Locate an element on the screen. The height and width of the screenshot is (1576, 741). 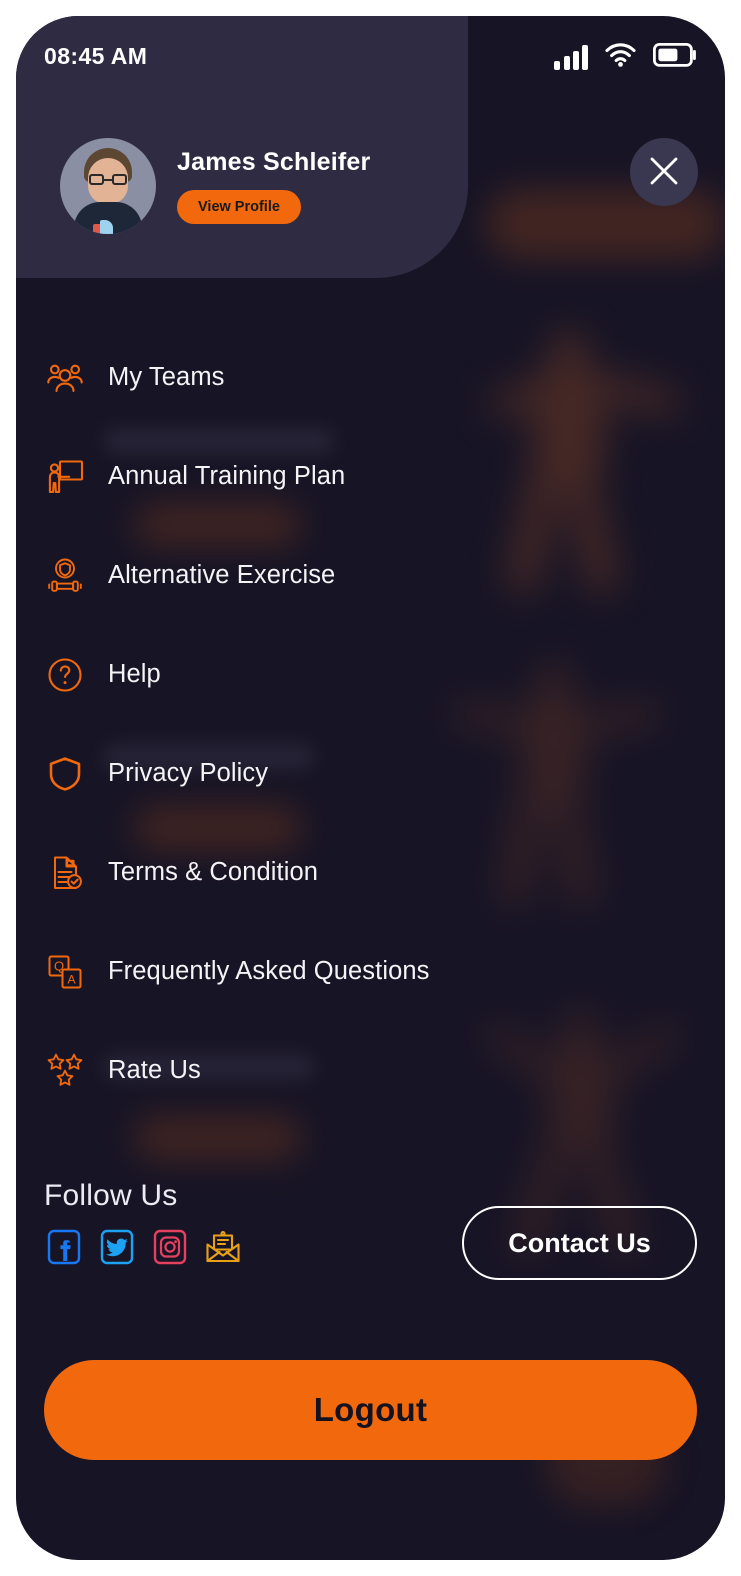
svg-text: Q is located at coordinates (59, 965).